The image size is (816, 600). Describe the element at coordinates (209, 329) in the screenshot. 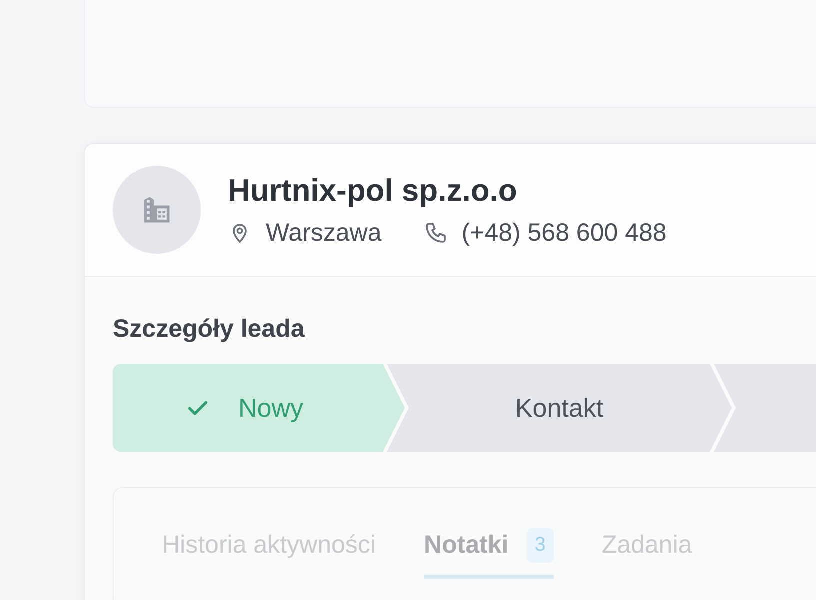

I see `section-title: Szczegóły leada` at that location.